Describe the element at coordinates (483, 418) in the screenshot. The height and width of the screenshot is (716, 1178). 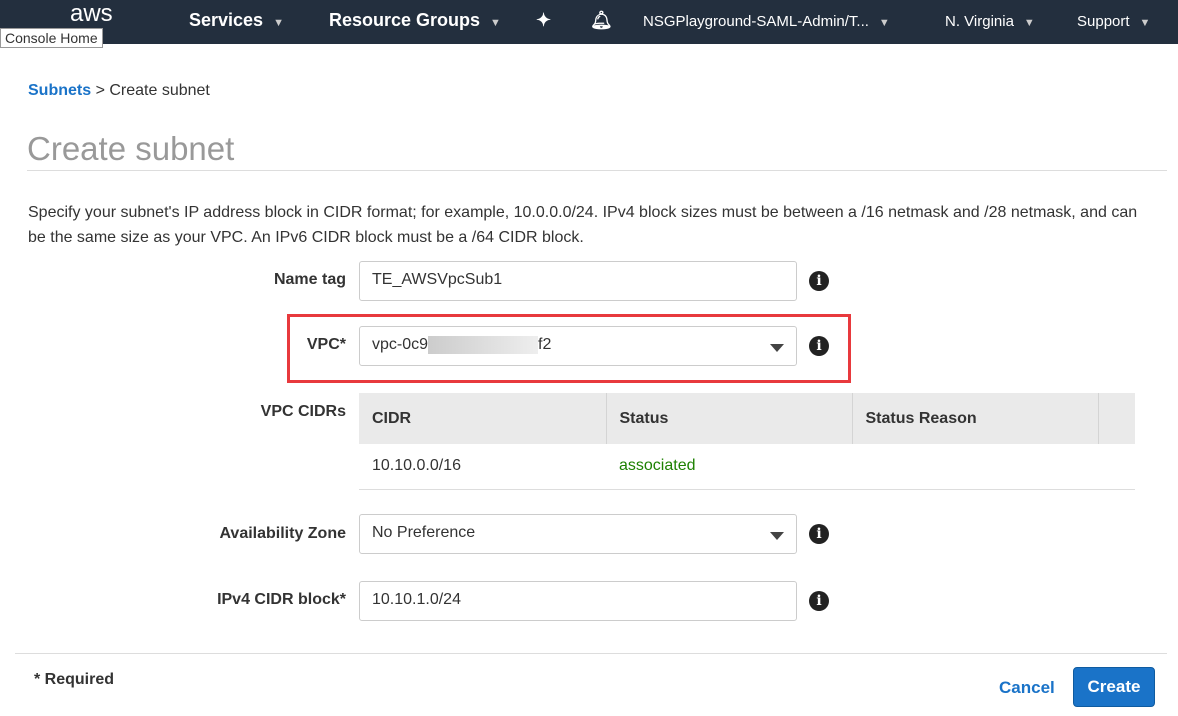
I see `column-header: CIDR` at that location.